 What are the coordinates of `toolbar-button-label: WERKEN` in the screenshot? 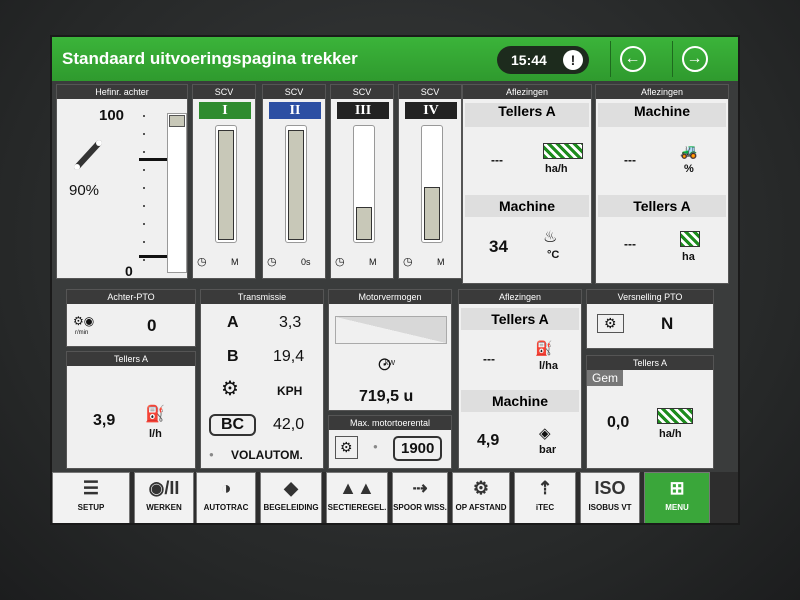 It's located at (164, 507).